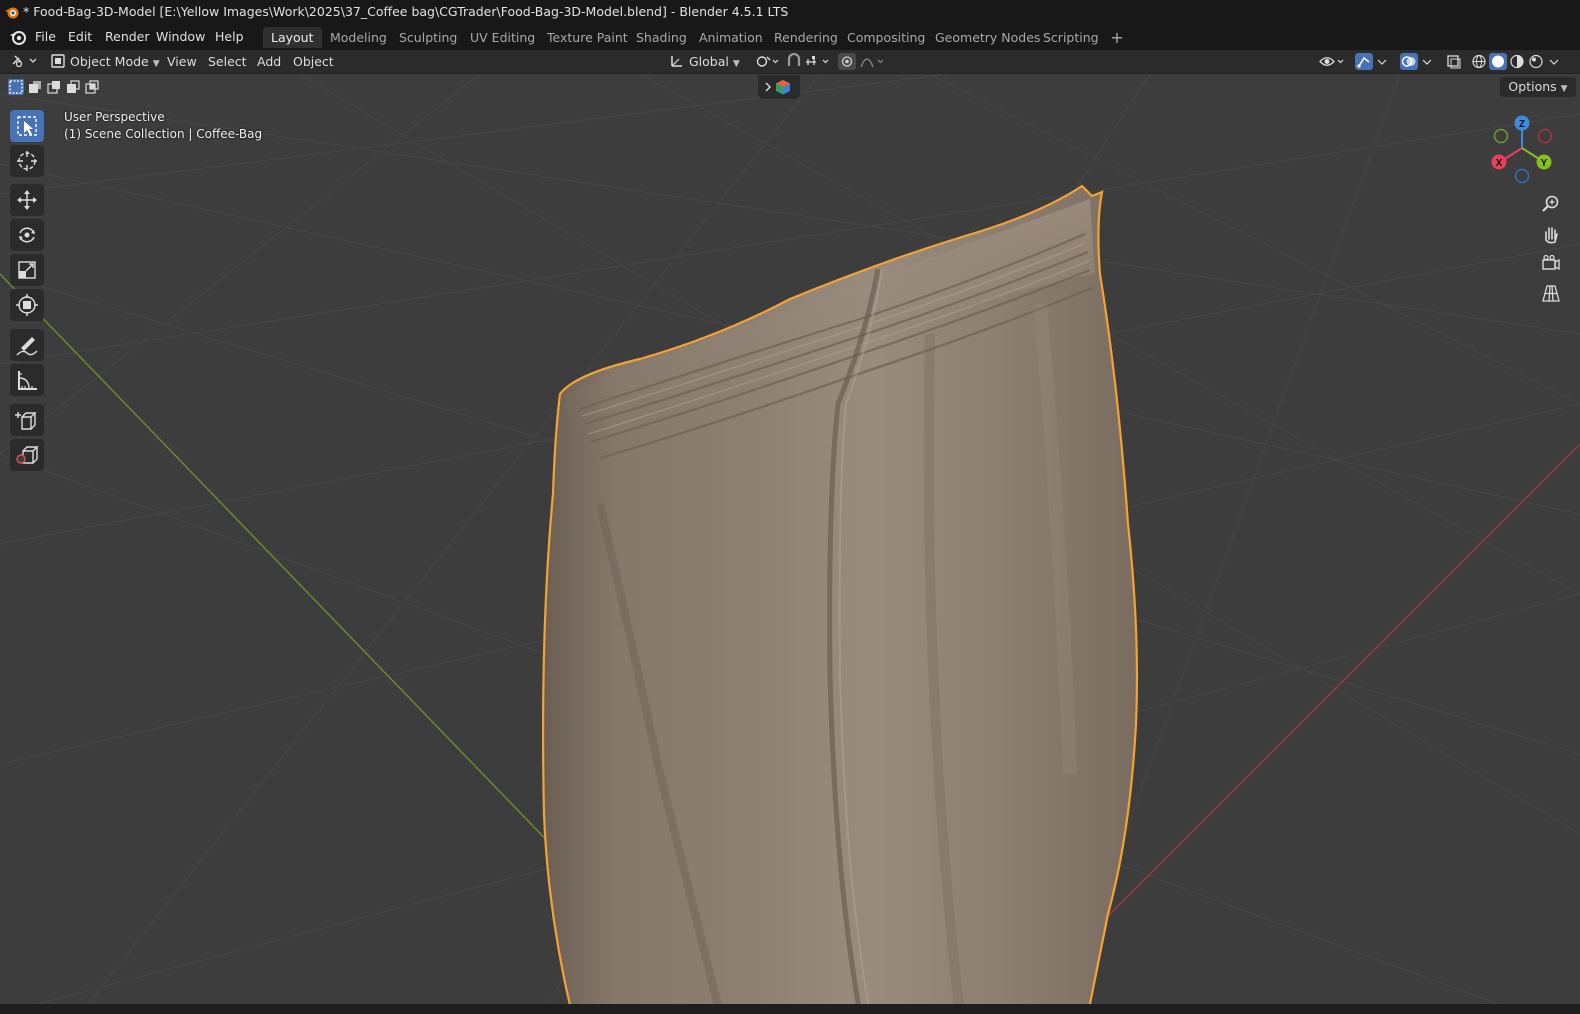 This screenshot has width=1580, height=1014. I want to click on tab-rendering: Rendering, so click(806, 37).